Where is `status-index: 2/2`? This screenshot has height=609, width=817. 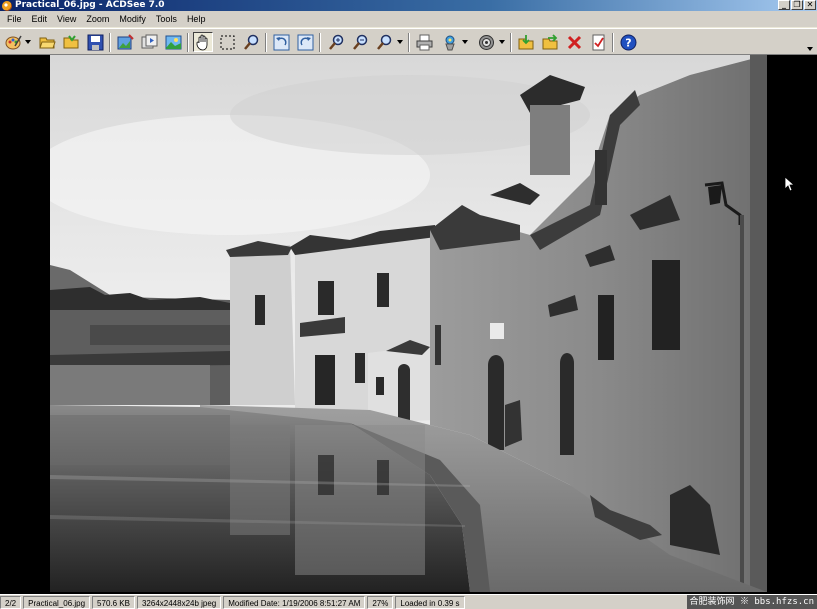 status-index: 2/2 is located at coordinates (11, 602).